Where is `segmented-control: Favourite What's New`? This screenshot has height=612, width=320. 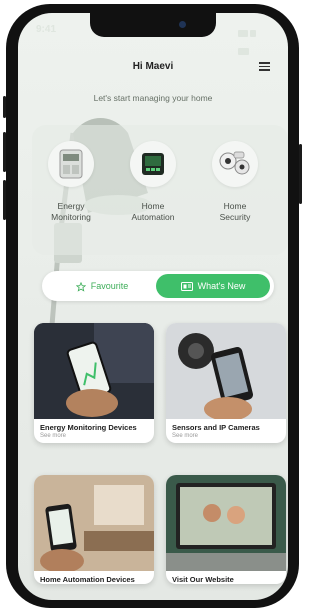
segmented-control: Favourite What's New is located at coordinates (158, 286).